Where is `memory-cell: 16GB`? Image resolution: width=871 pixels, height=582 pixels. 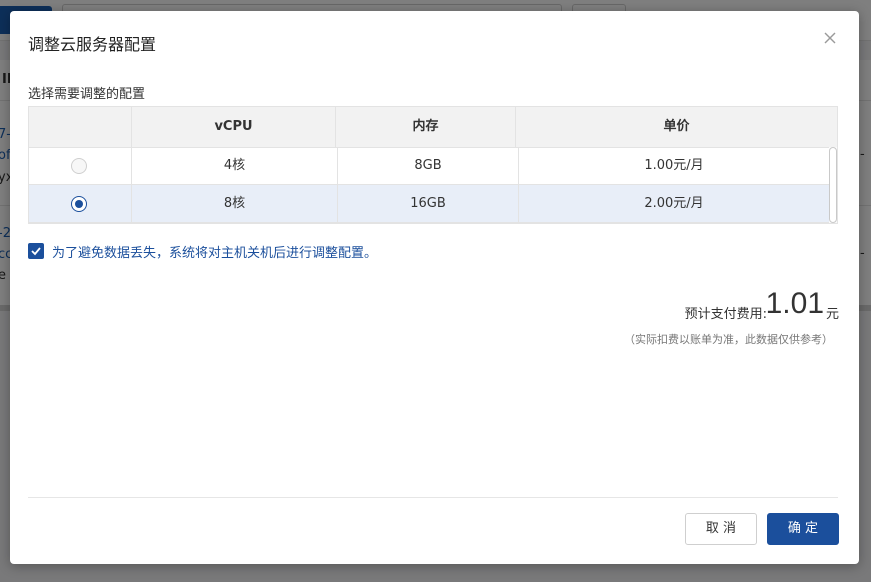 memory-cell: 16GB is located at coordinates (427, 204).